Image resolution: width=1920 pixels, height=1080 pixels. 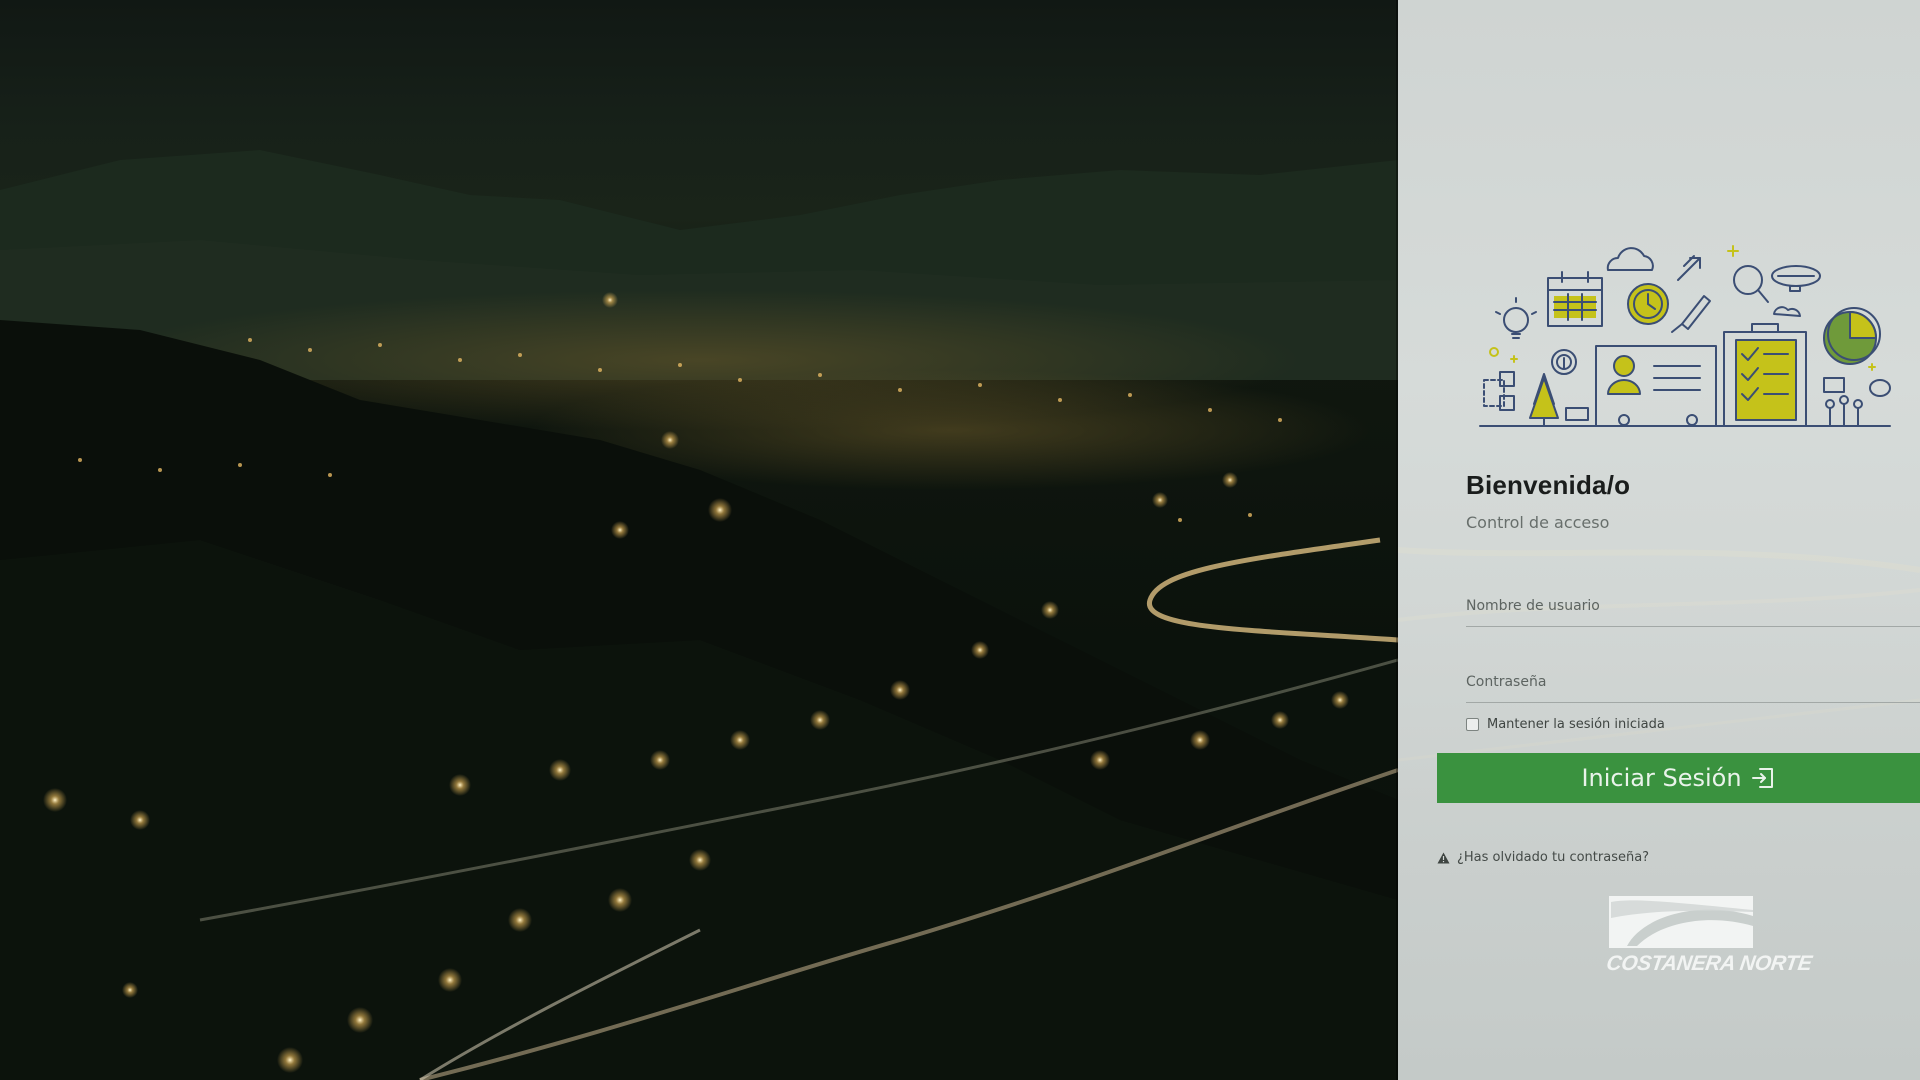 What do you see at coordinates (1576, 724) in the screenshot?
I see `remember-session-label: Mantener la sesión iniciada` at bounding box center [1576, 724].